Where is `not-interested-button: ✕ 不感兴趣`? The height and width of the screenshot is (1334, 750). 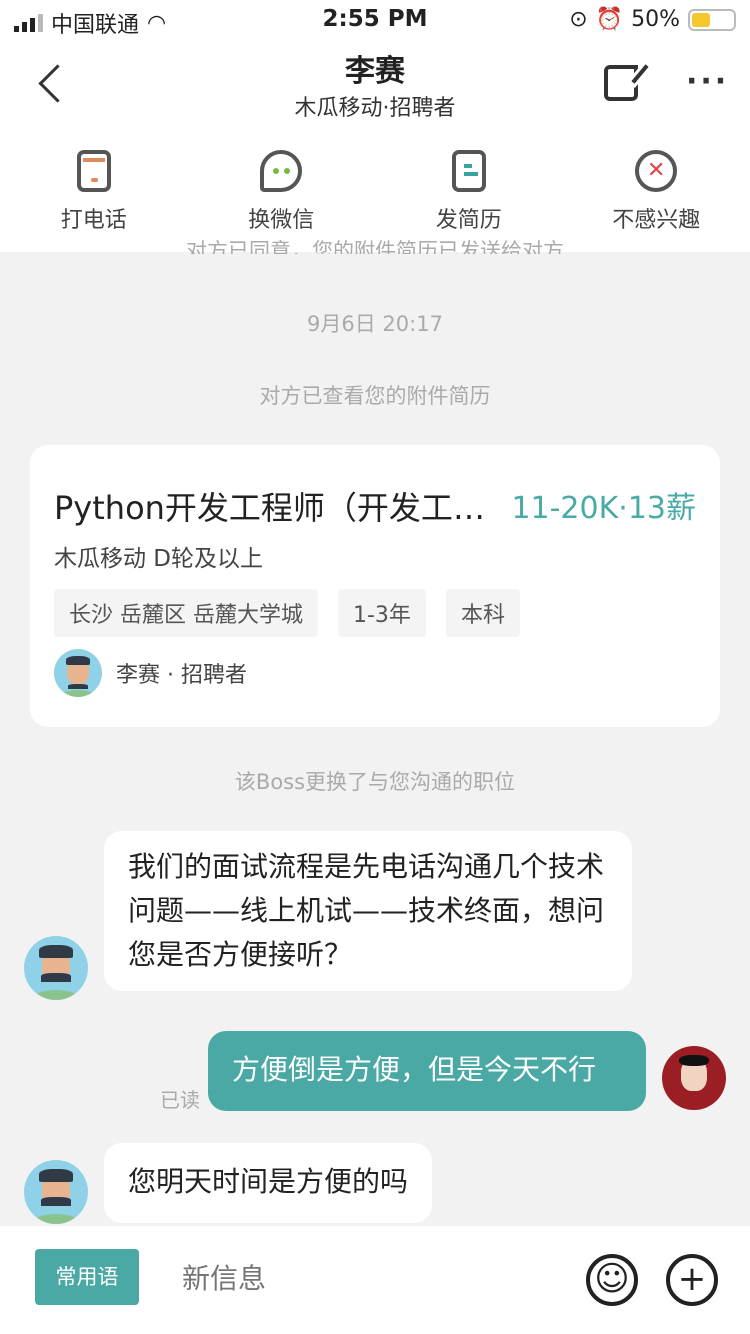 not-interested-button: ✕ 不感兴趣 is located at coordinates (656, 191).